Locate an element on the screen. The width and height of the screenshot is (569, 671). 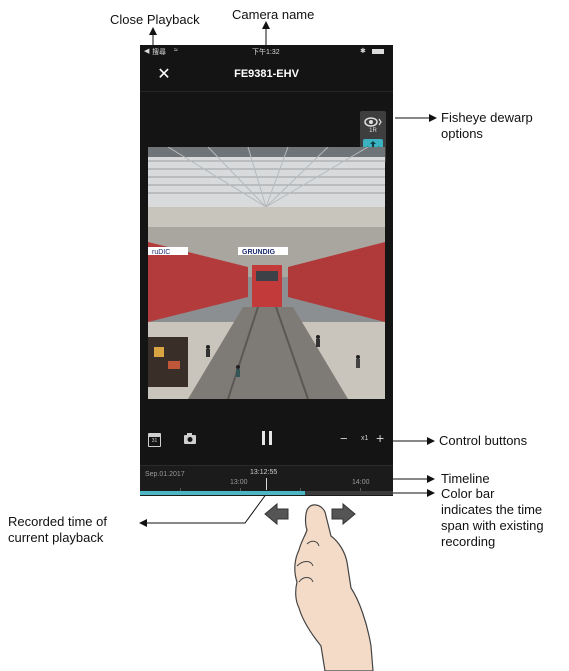
speed-minus-button: − is located at coordinates (344, 438).